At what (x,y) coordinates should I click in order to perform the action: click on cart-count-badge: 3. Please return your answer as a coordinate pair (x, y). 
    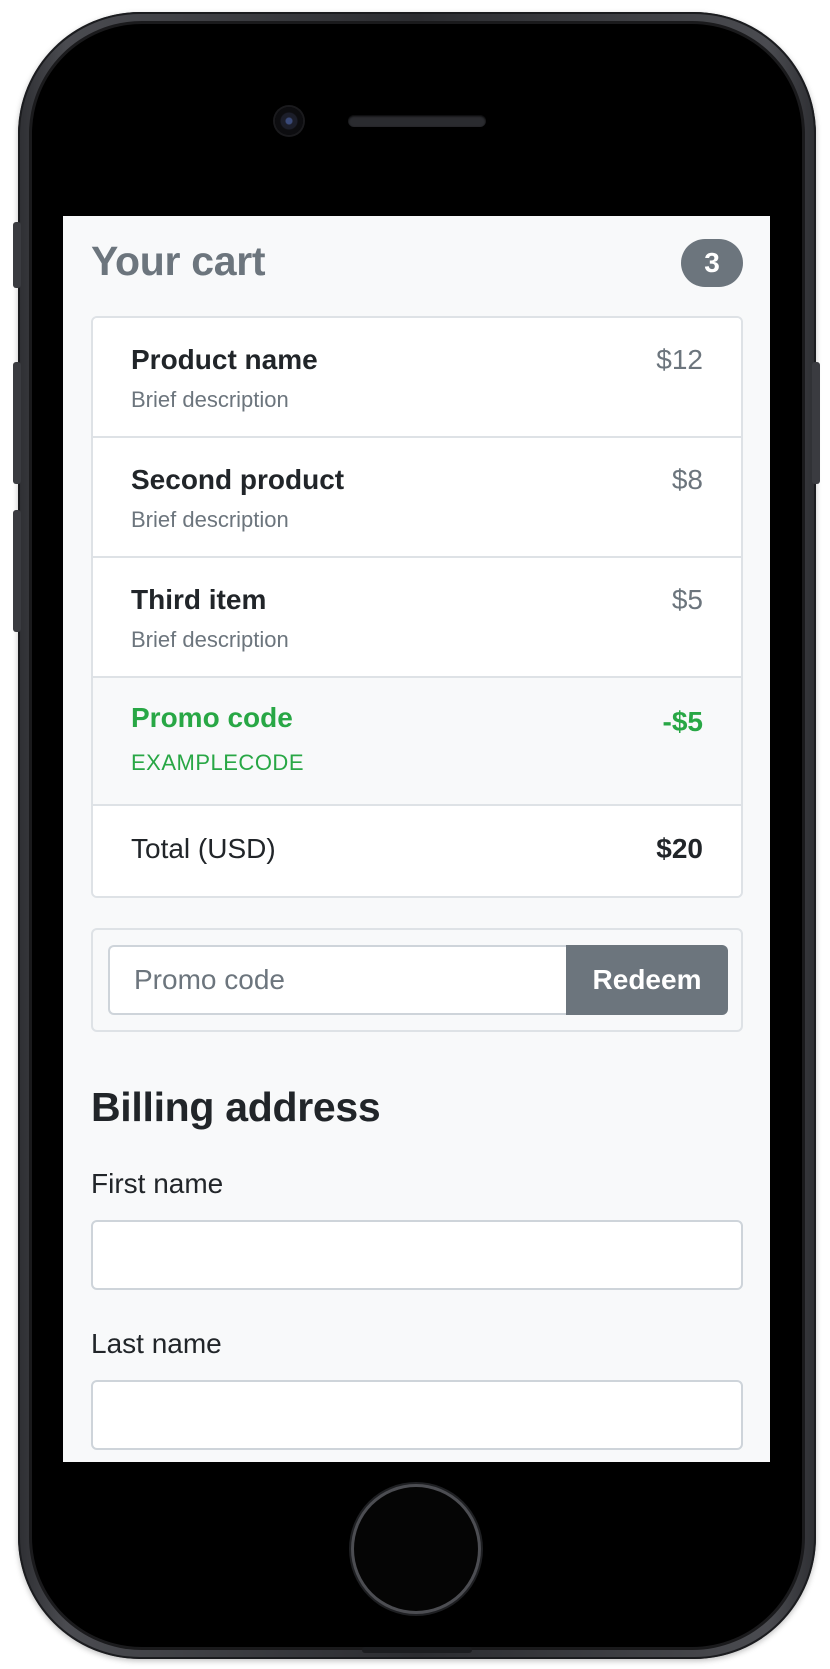
    Looking at the image, I should click on (712, 263).